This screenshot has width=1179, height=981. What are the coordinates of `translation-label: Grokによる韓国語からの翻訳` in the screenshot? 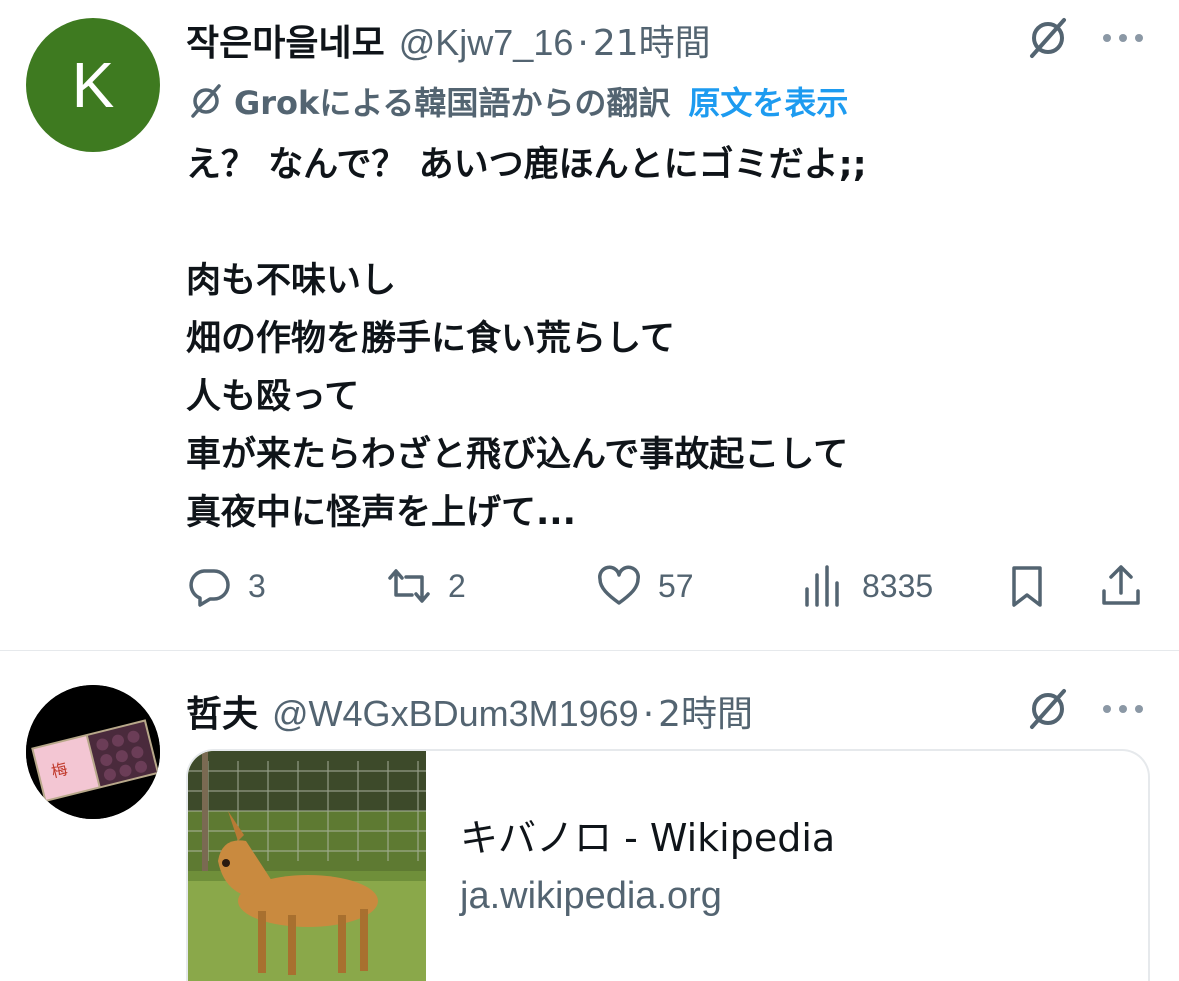 It's located at (452, 103).